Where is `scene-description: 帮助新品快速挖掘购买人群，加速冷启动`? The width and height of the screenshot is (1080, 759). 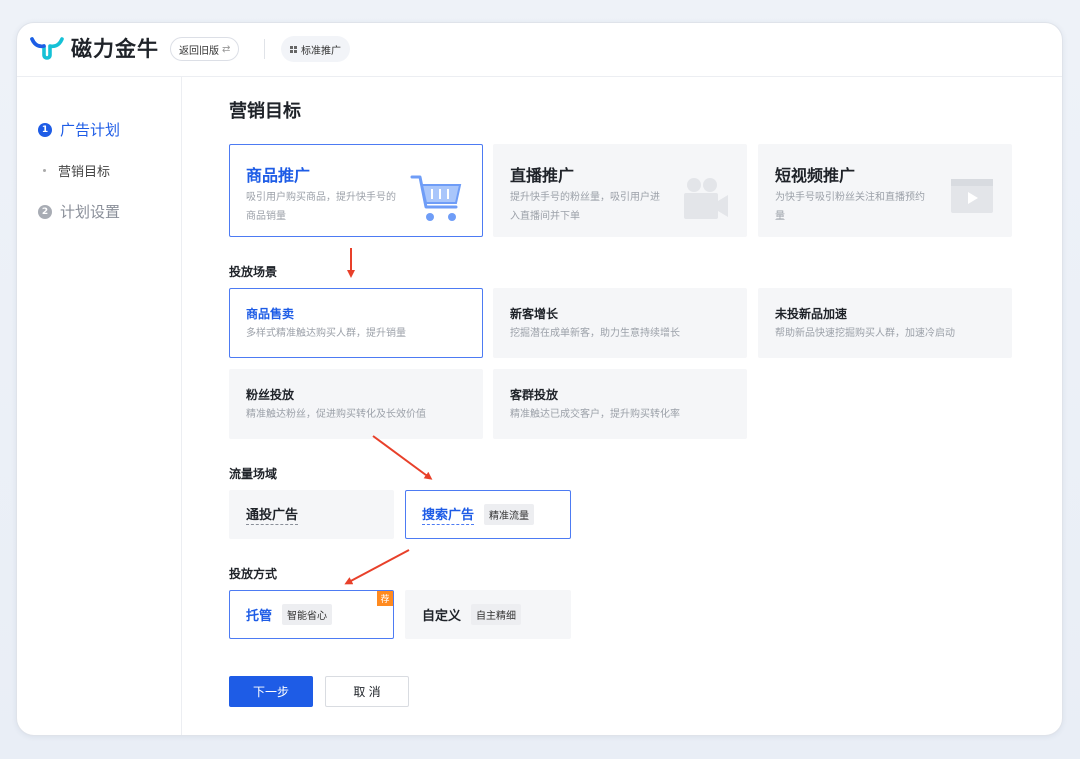
scene-description: 帮助新品快速挖掘购买人群，加速冷启动 is located at coordinates (865, 333).